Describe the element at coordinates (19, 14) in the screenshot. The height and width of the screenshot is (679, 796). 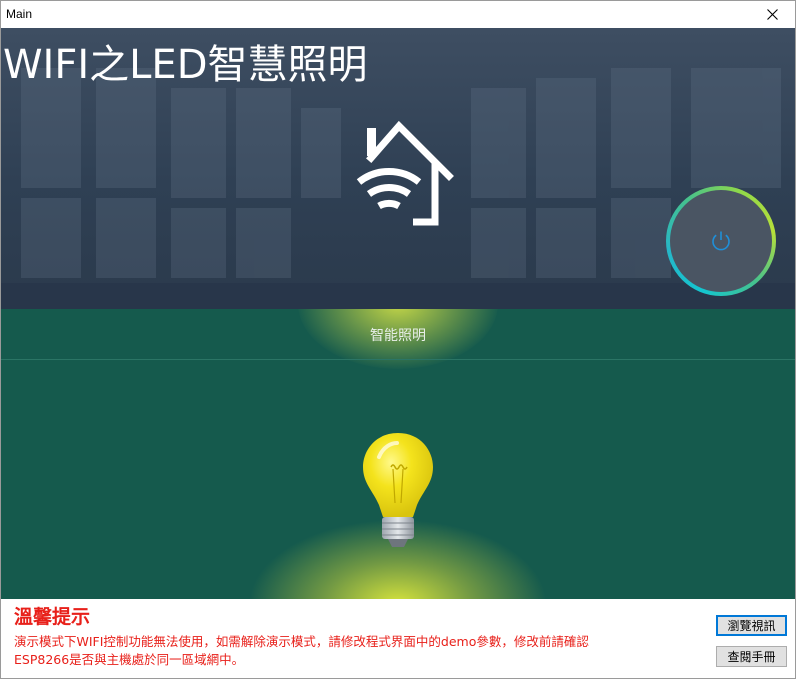
I see `window-title: Main` at that location.